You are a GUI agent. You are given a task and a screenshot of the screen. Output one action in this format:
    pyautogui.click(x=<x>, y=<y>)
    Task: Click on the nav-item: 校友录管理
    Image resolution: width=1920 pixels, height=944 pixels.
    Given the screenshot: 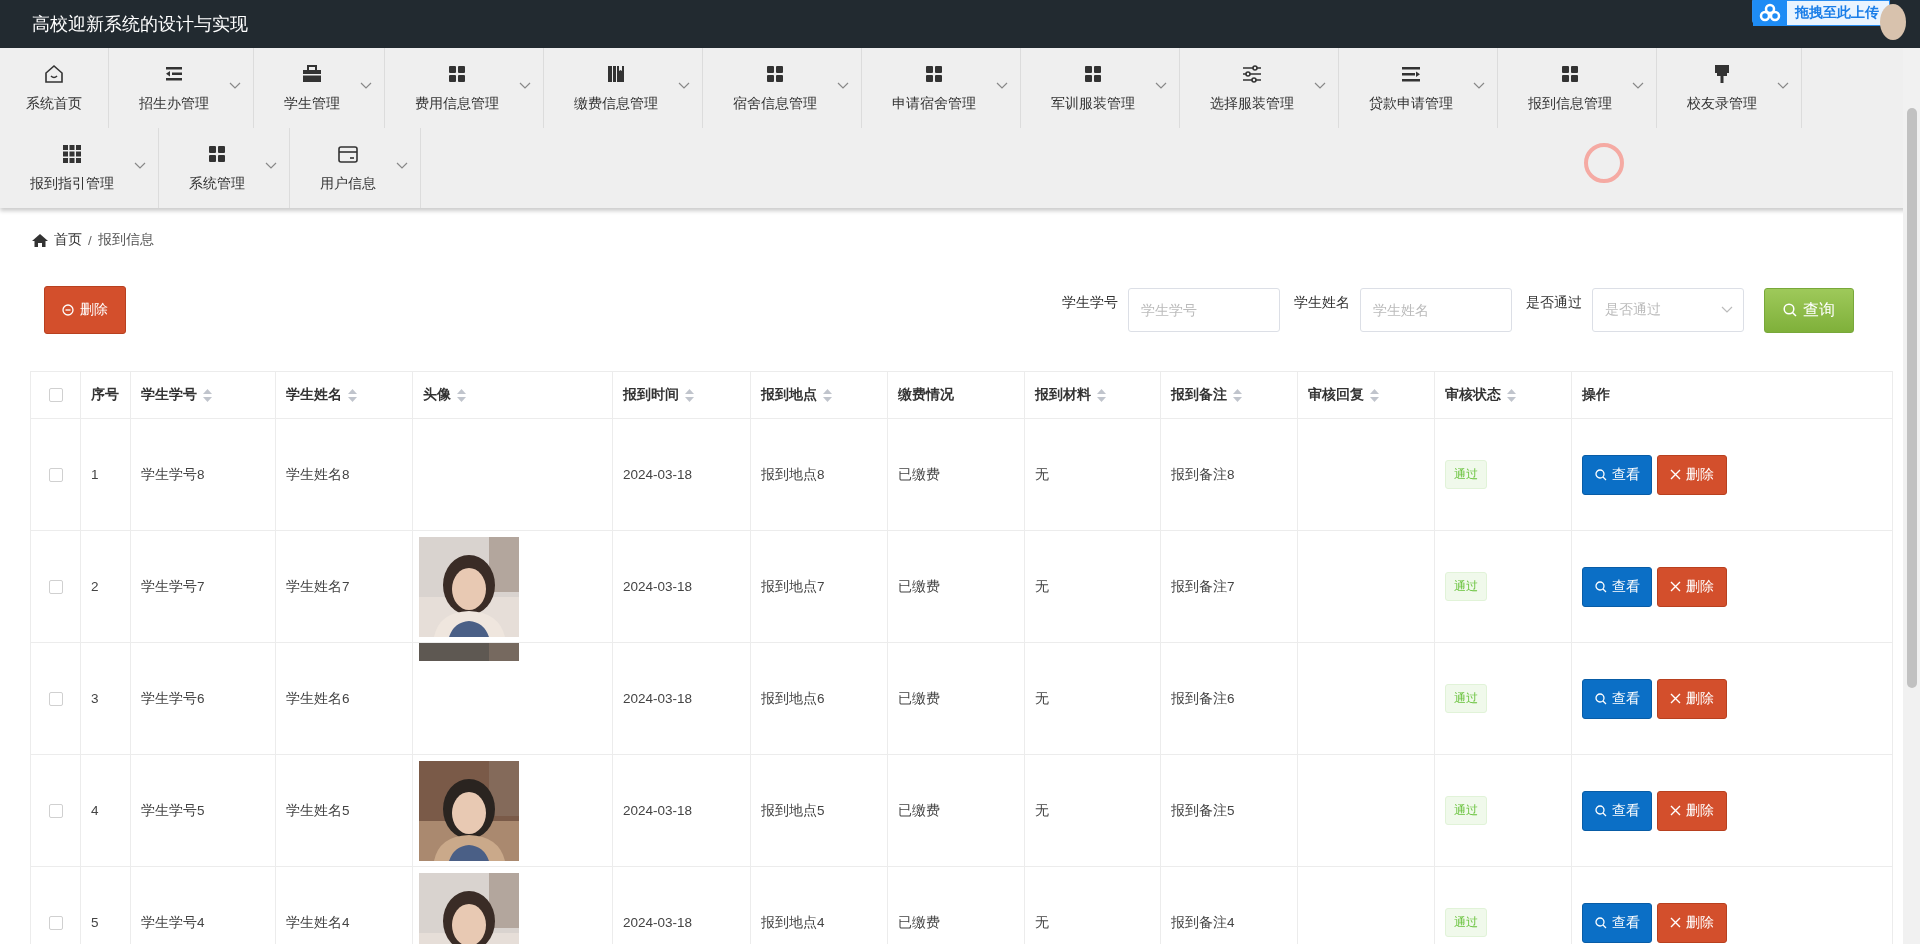 What is the action you would take?
    pyautogui.click(x=1729, y=88)
    